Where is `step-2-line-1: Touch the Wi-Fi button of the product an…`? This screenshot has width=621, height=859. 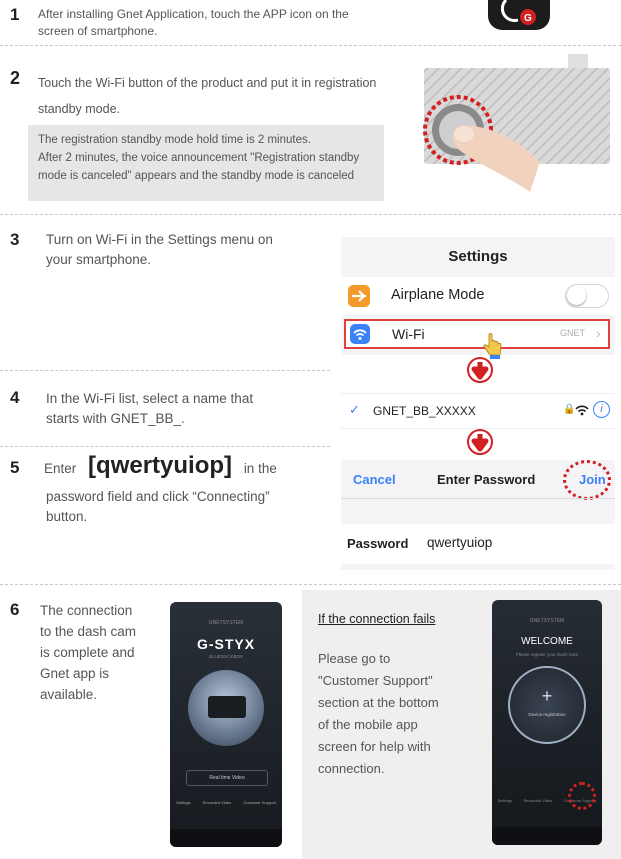 step-2-line-1: Touch the Wi-Fi button of the product an… is located at coordinates (207, 83).